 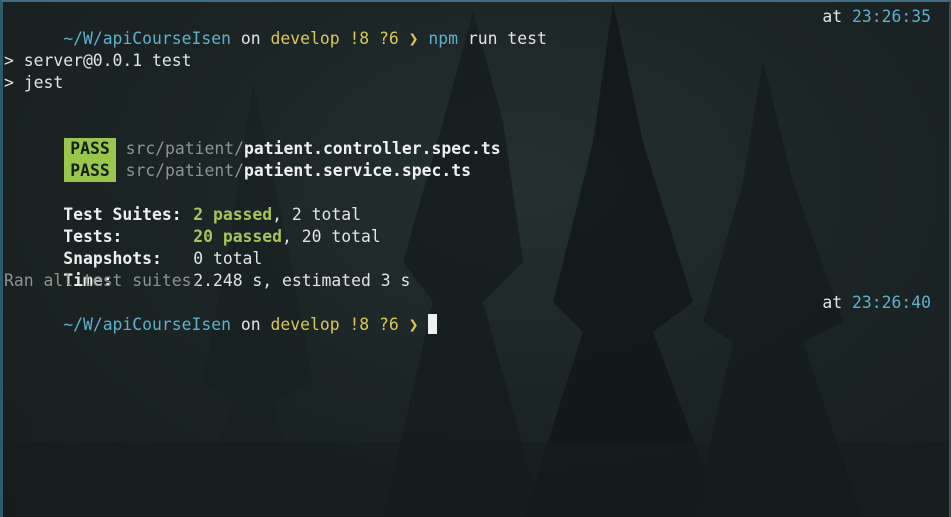 I want to click on prompt-arrow: ❯, so click(x=413, y=324).